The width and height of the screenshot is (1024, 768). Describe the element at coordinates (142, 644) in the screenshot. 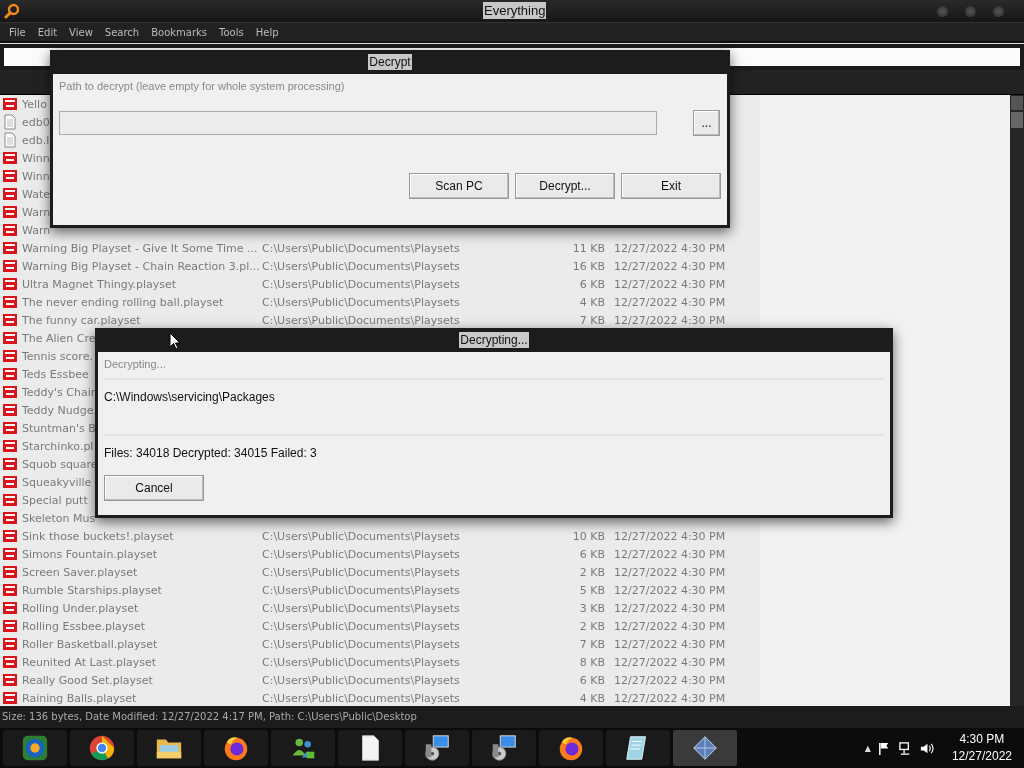

I see `file-name: Roller Basketball.playset` at that location.